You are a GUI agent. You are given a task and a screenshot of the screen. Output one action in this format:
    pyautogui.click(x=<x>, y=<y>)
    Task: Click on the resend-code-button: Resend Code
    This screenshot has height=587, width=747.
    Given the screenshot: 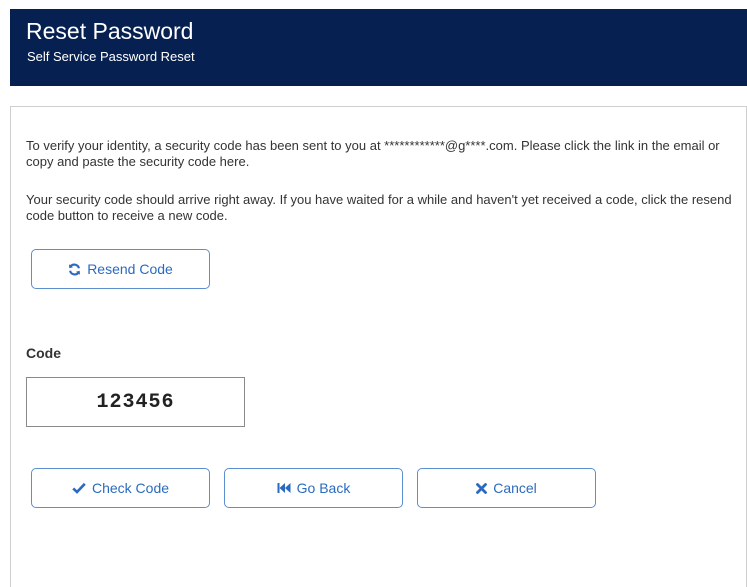 What is the action you would take?
    pyautogui.click(x=120, y=269)
    